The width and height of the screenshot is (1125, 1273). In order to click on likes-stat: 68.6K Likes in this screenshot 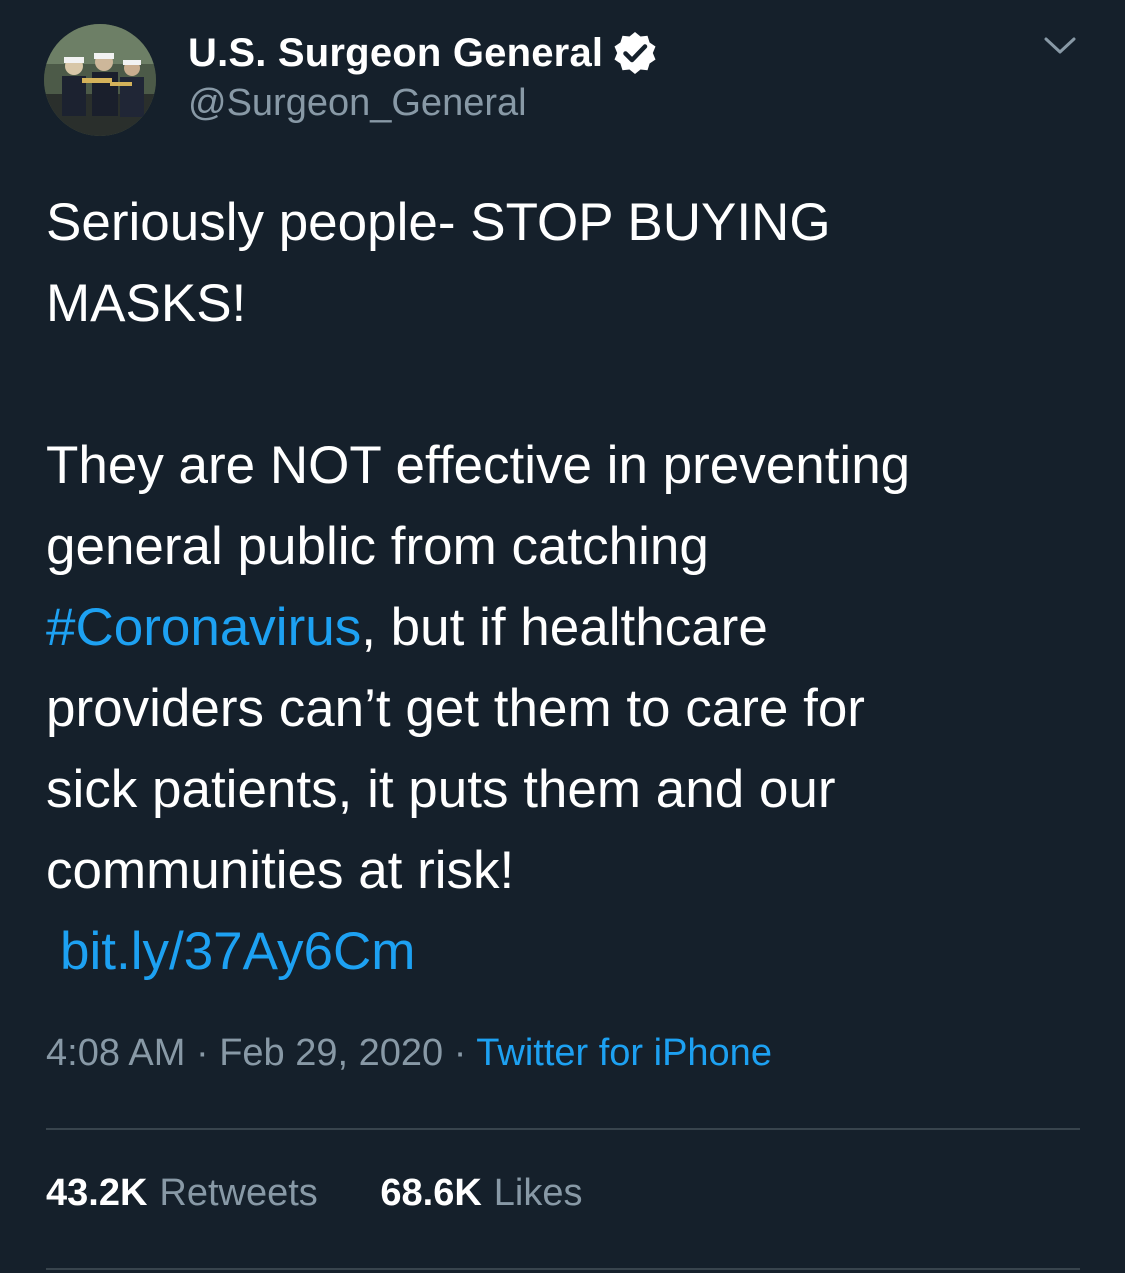, I will do `click(481, 1193)`.